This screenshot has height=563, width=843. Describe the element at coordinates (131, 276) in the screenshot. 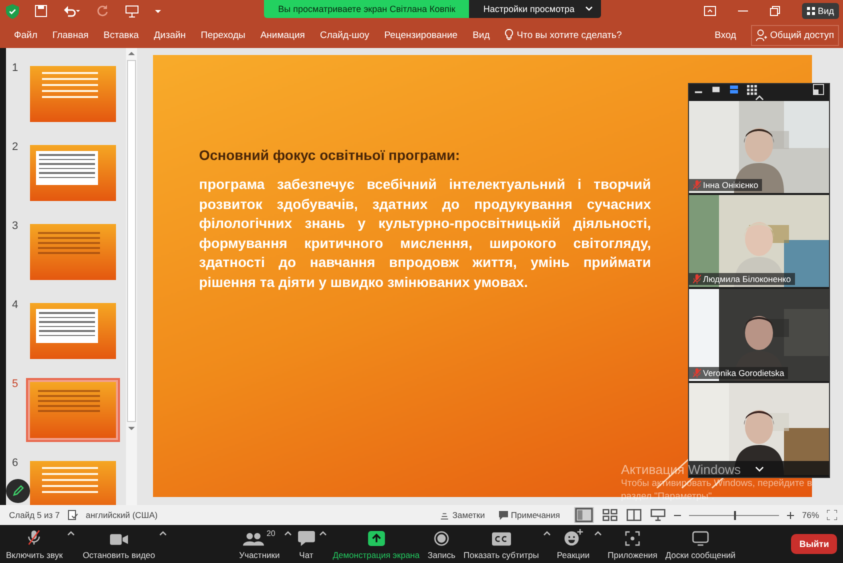

I see `scrollbar` at that location.